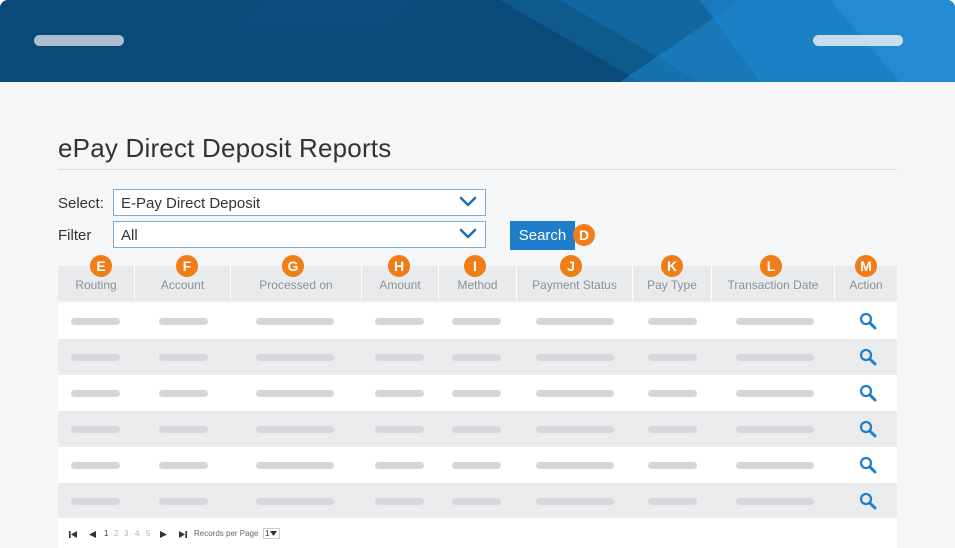 The width and height of the screenshot is (955, 548). What do you see at coordinates (477, 533) in the screenshot?
I see `pagination-bar: 1 2 3 4 5 Records per Page 1` at bounding box center [477, 533].